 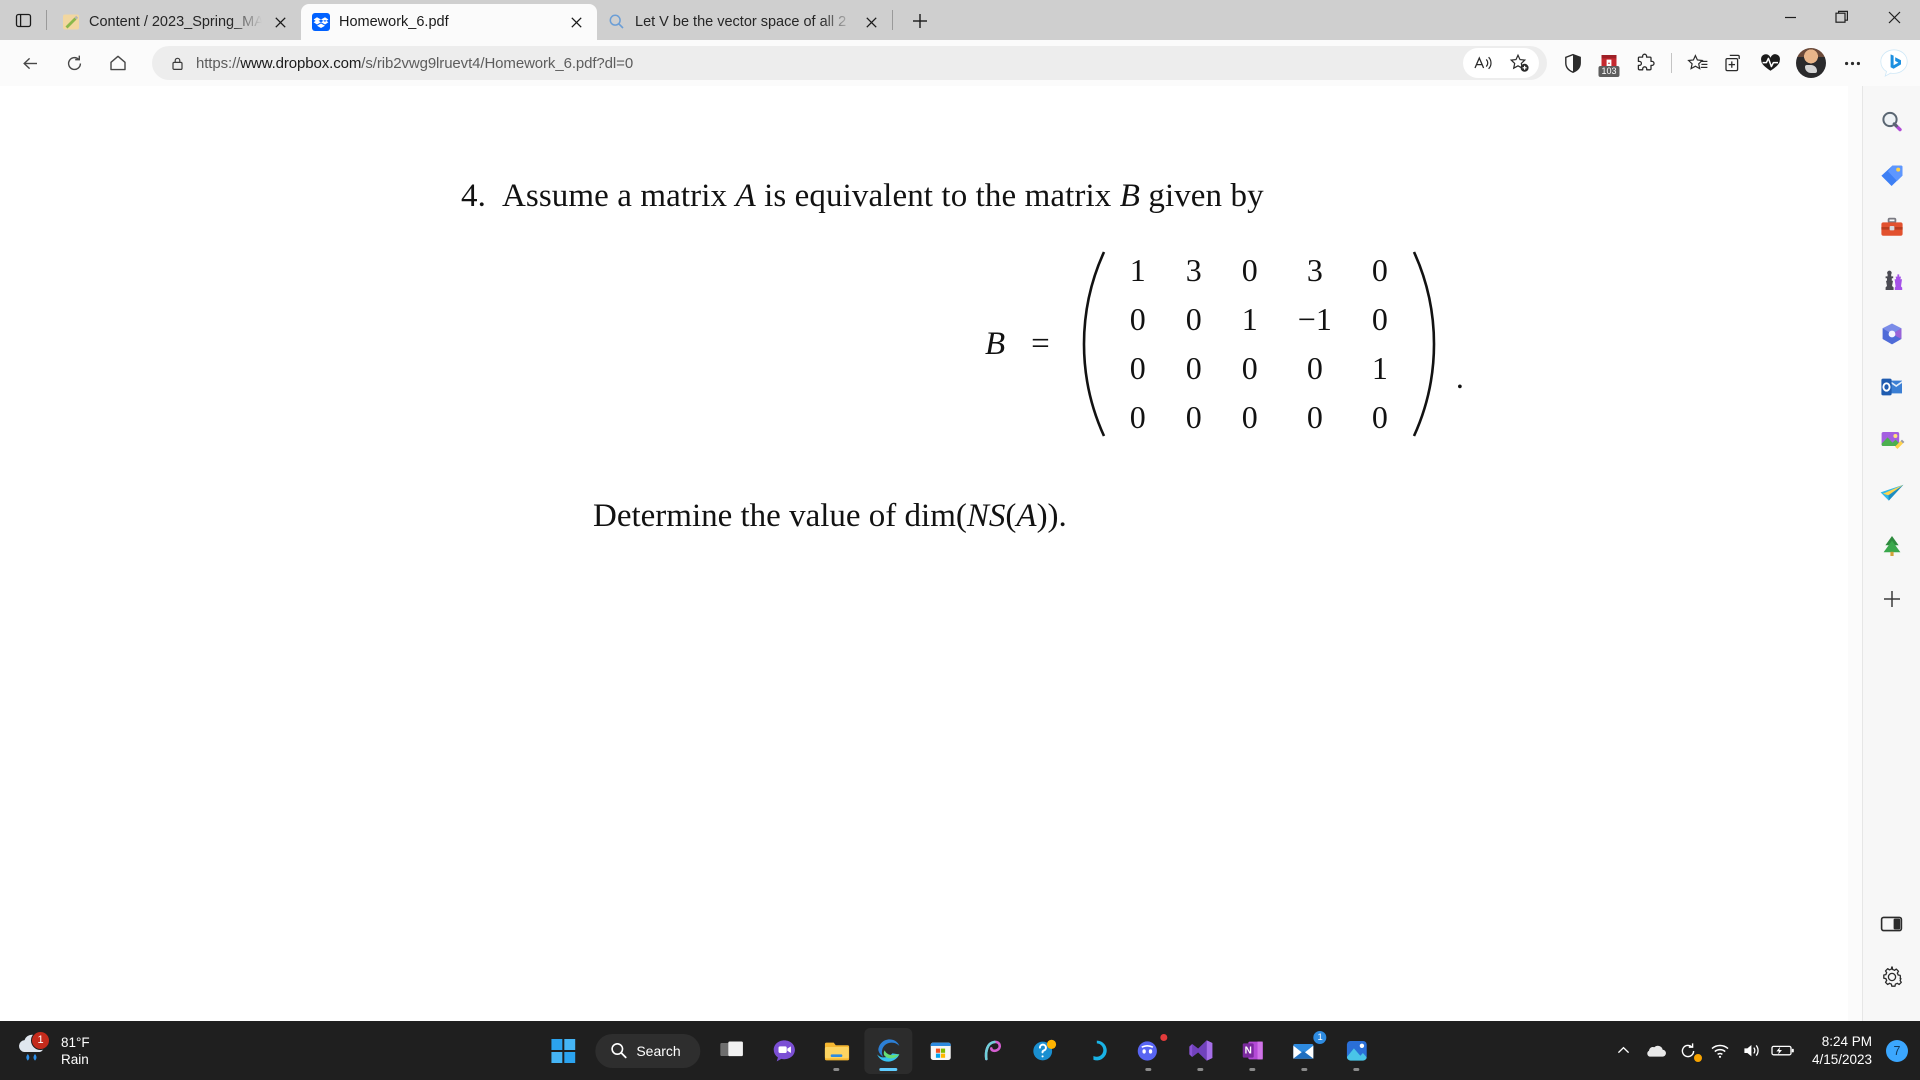 What do you see at coordinates (1201, 1051) in the screenshot?
I see `visual-studio-icon` at bounding box center [1201, 1051].